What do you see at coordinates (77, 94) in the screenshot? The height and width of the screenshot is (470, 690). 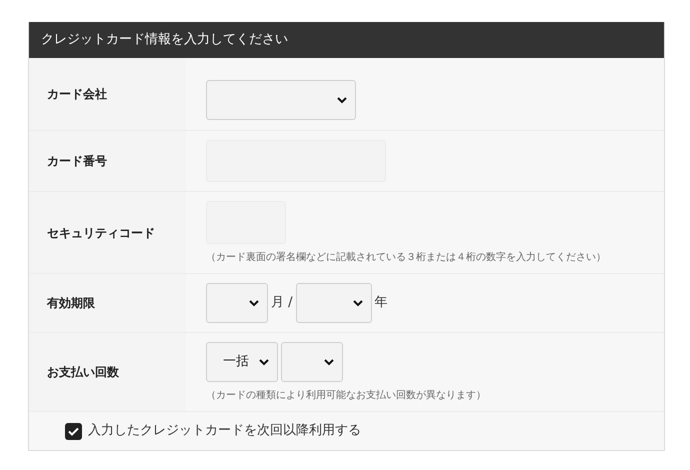 I see `field-label: カード会社` at bounding box center [77, 94].